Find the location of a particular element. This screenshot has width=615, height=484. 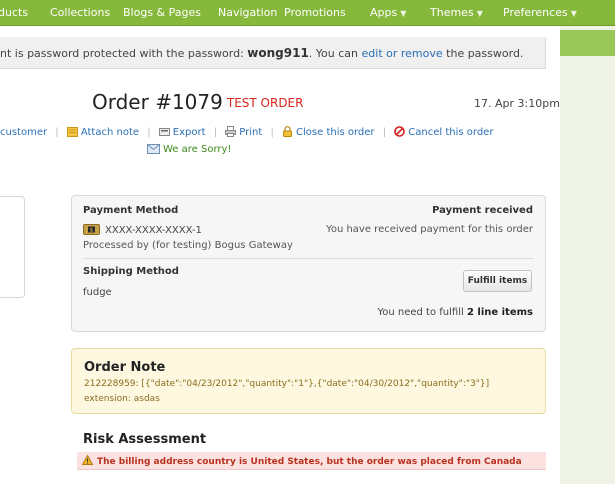

payment-message: You have received payment for this order is located at coordinates (429, 229).